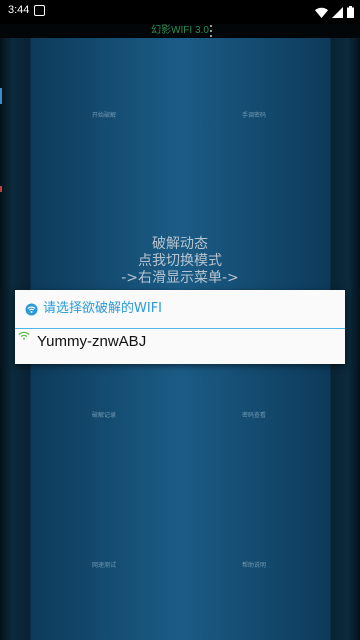 This screenshot has width=360, height=640. Describe the element at coordinates (104, 115) in the screenshot. I see `bg-label-start-crack: 开始破解` at that location.